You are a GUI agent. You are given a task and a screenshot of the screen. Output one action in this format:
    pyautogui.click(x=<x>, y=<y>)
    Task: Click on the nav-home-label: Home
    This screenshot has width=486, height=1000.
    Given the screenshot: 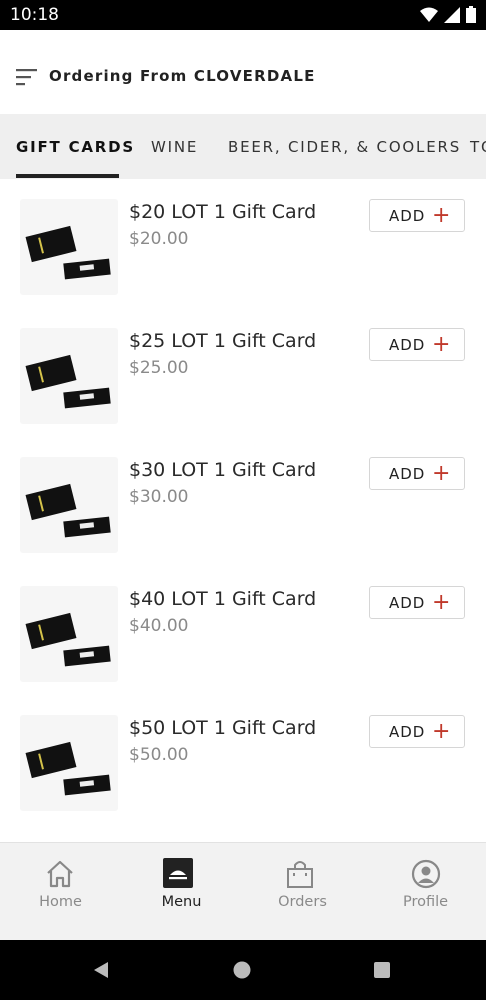 What is the action you would take?
    pyautogui.click(x=60, y=902)
    